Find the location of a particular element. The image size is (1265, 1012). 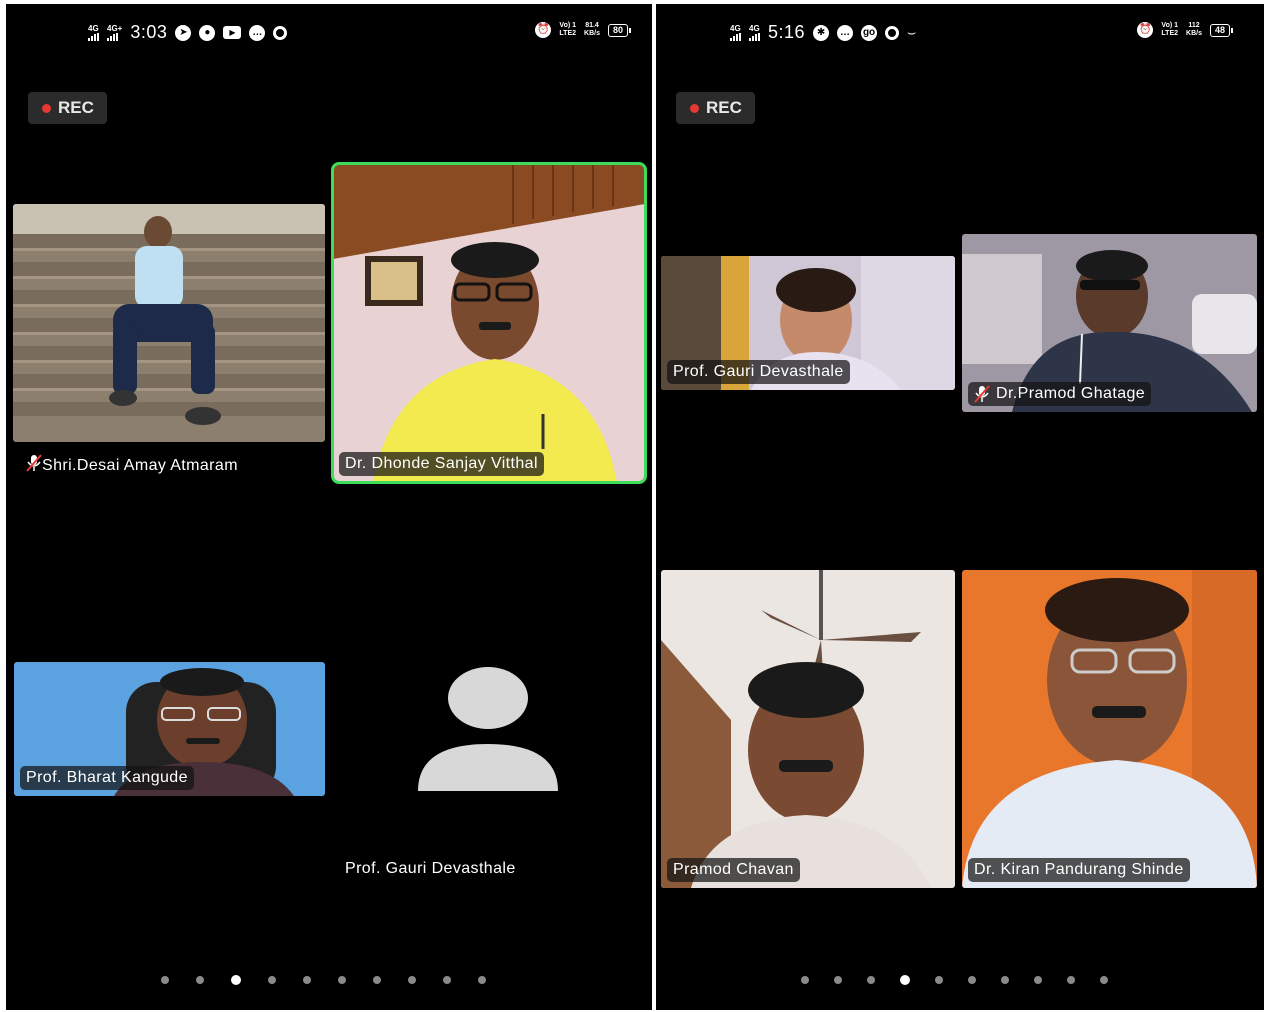

go-app-icon: go is located at coordinates (869, 32).